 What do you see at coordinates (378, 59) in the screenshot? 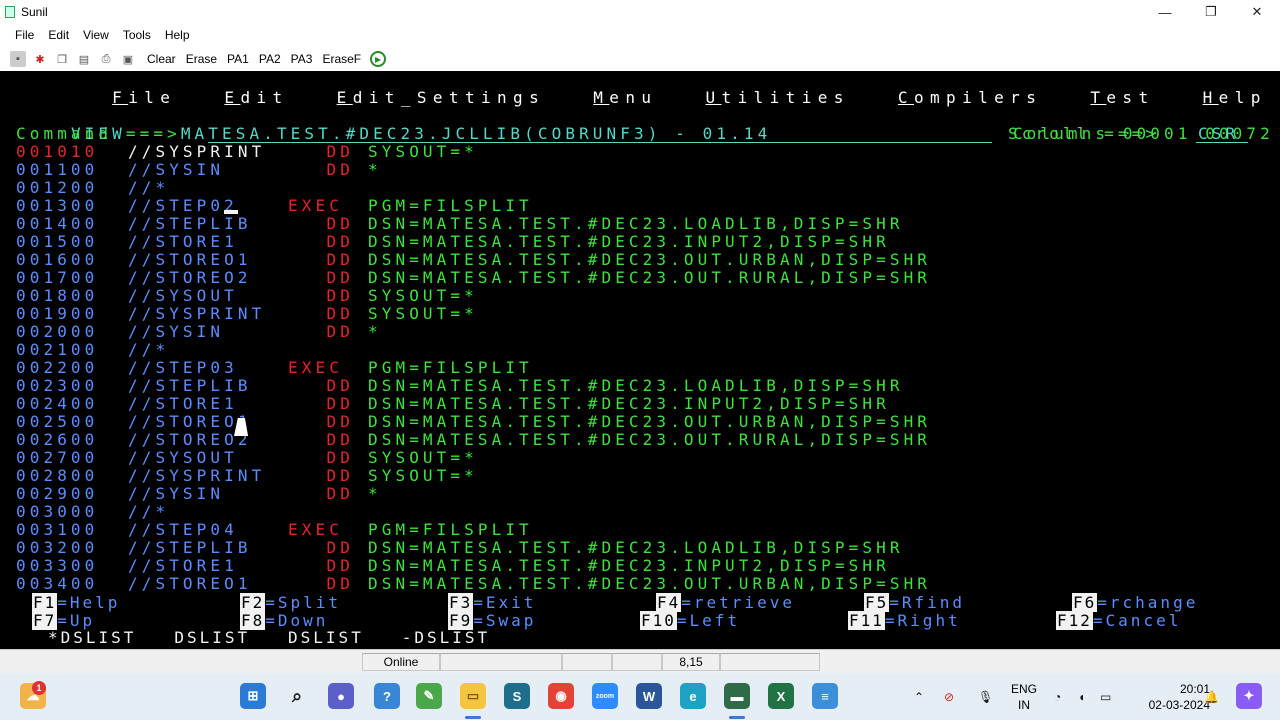
I see `play-icon: ▶` at bounding box center [378, 59].